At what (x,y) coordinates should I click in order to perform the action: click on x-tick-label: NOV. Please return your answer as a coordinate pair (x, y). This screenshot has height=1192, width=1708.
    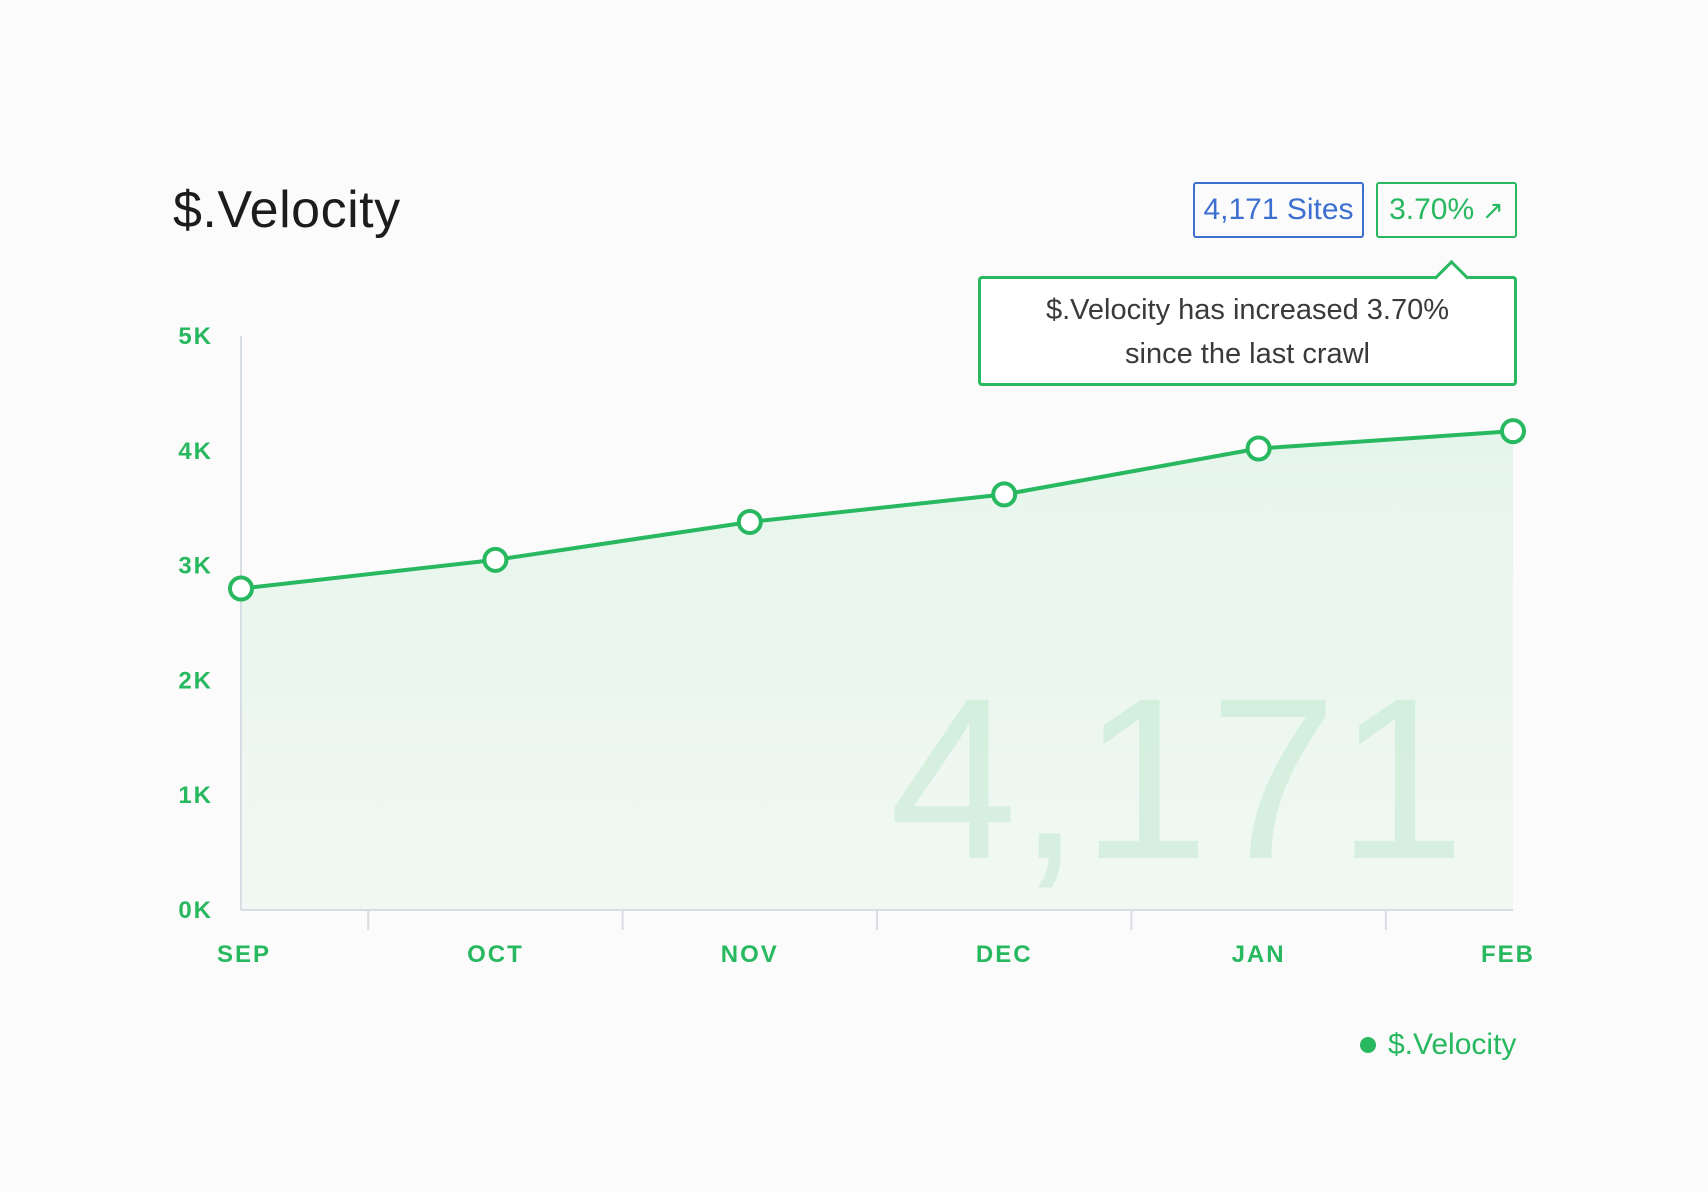
    Looking at the image, I should click on (750, 954).